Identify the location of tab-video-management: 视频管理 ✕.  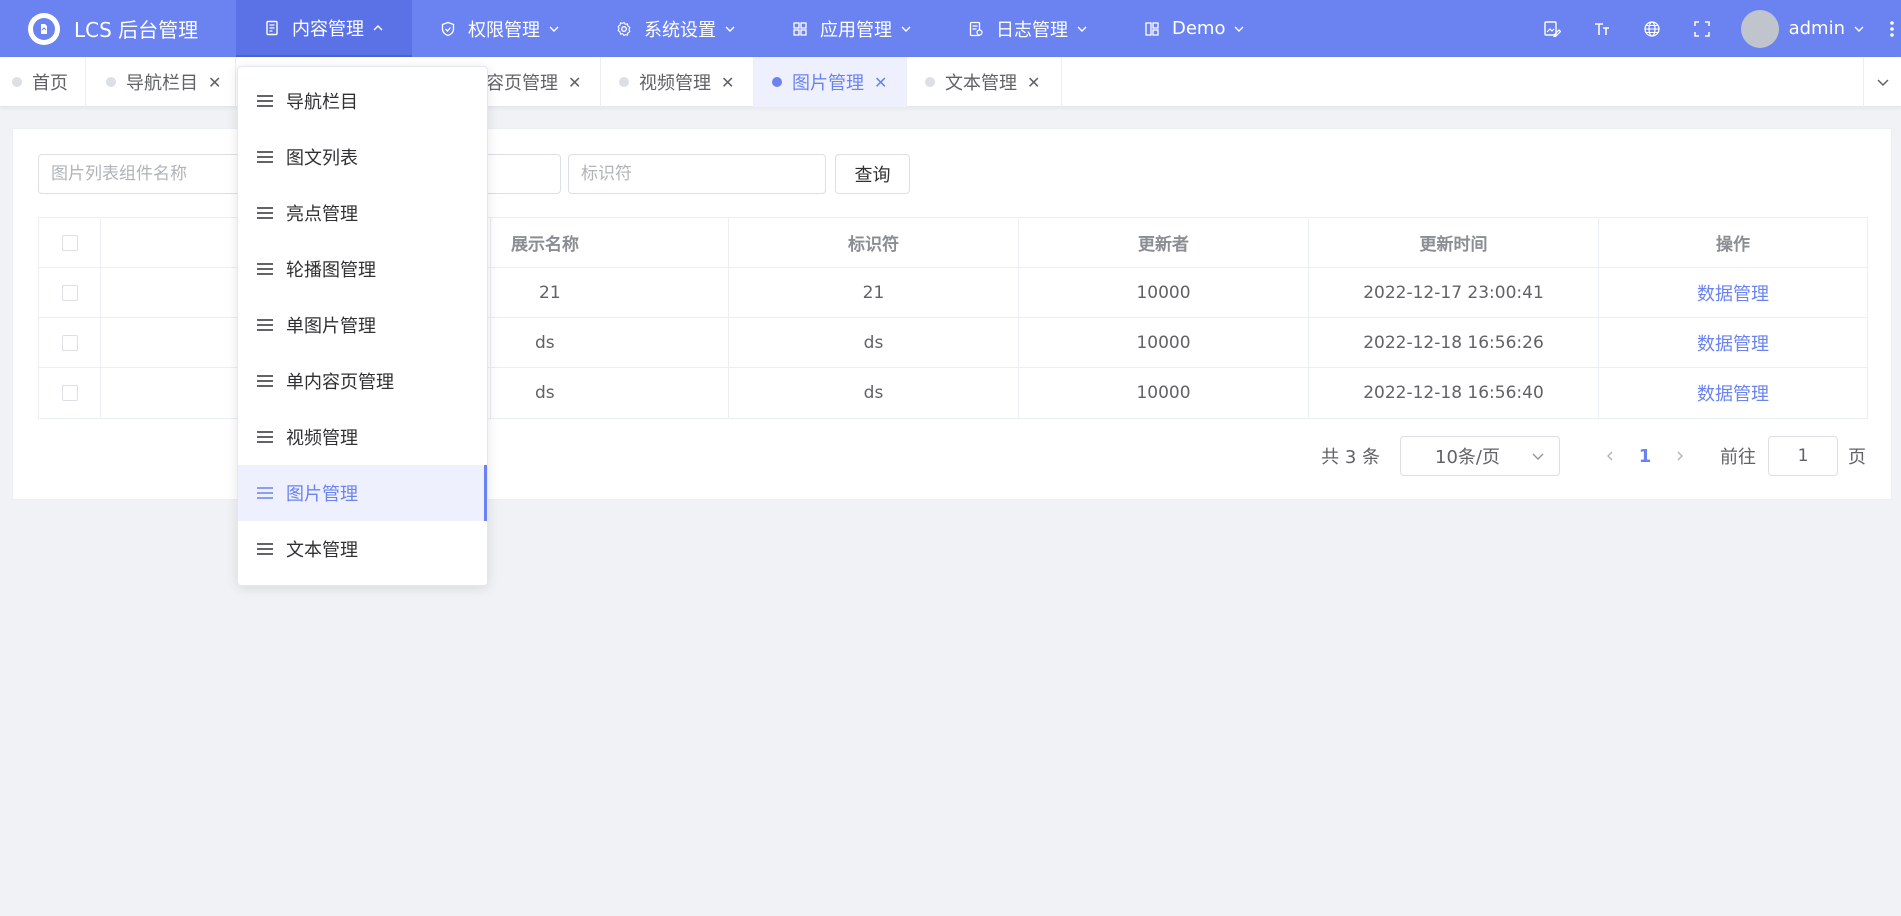
(677, 82).